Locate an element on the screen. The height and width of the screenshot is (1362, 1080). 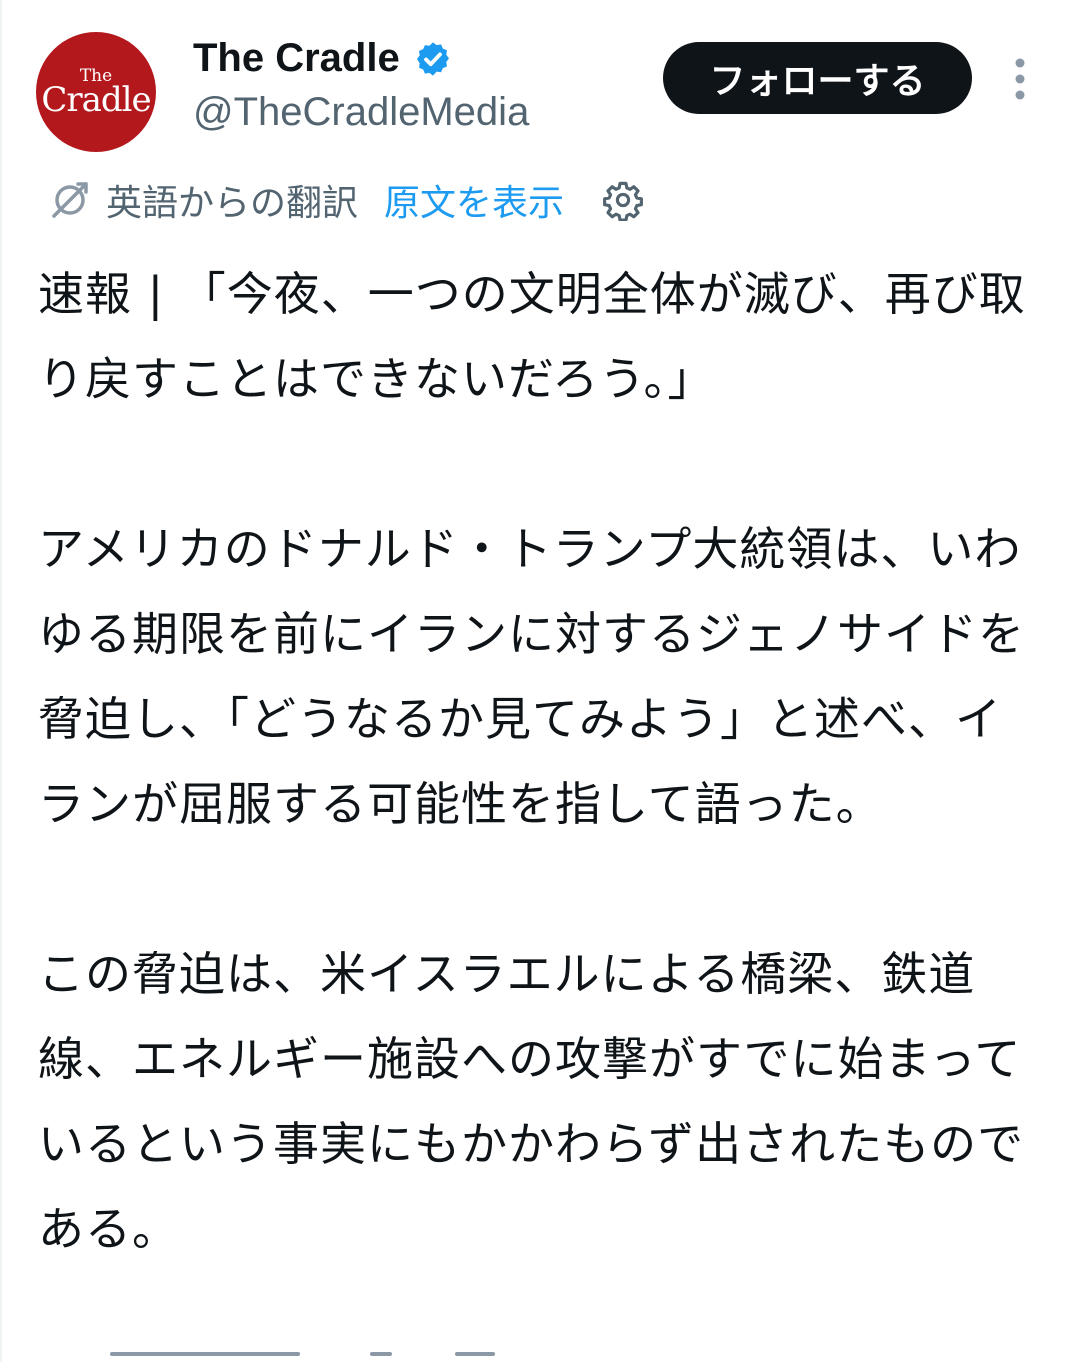
cut-off-text-fragment is located at coordinates (205, 1354).